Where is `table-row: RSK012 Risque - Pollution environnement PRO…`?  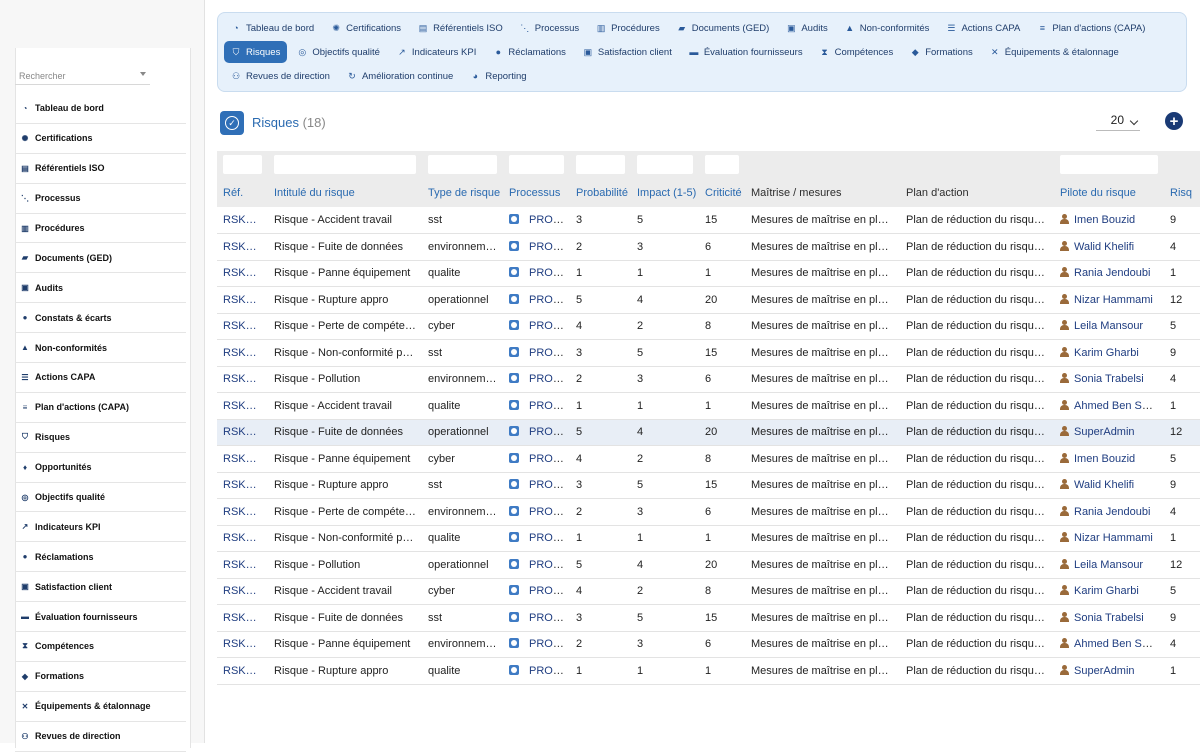
table-row: RSK012 Risque - Pollution environnement PRO… is located at coordinates (708, 379).